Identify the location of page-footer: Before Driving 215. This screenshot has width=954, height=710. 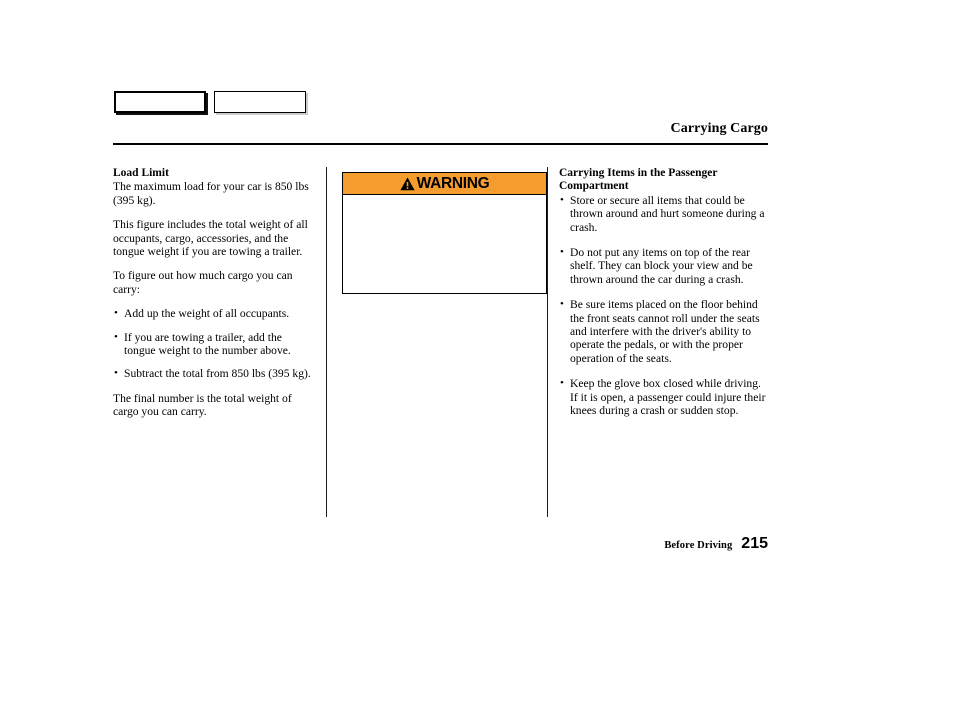
(716, 544).